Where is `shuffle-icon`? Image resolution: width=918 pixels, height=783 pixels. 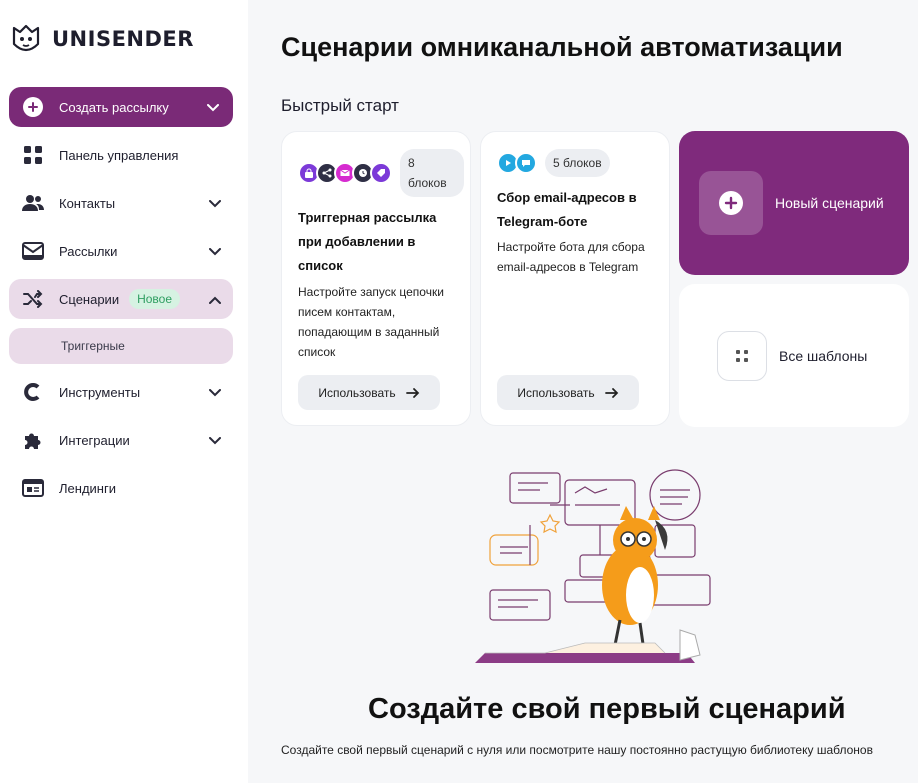 shuffle-icon is located at coordinates (33, 299).